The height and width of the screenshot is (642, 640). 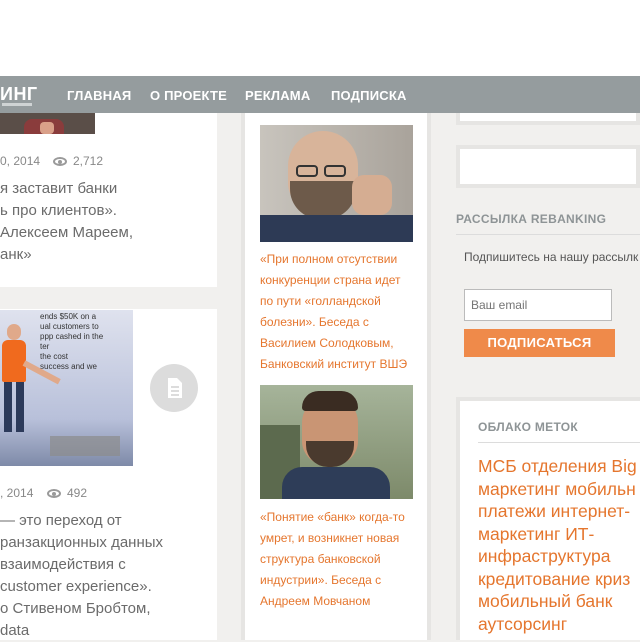 What do you see at coordinates (19, 94) in the screenshot?
I see `site-logo: ИНГ` at bounding box center [19, 94].